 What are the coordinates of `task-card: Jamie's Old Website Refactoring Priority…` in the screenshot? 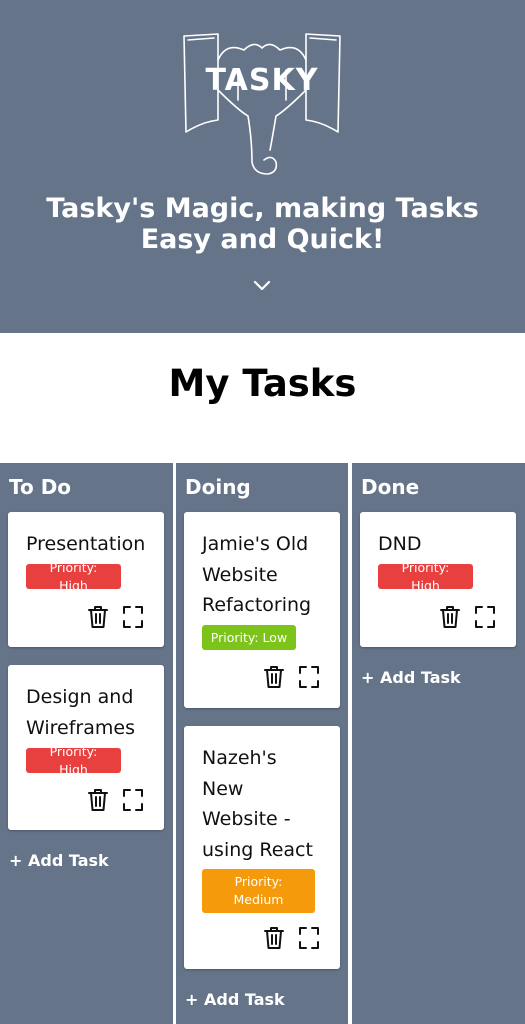 It's located at (262, 610).